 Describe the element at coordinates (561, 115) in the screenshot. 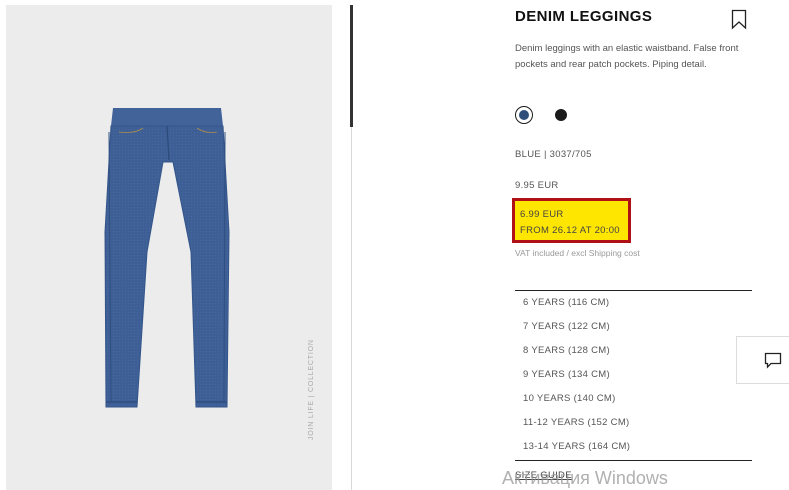

I see `color-swatch-black` at that location.